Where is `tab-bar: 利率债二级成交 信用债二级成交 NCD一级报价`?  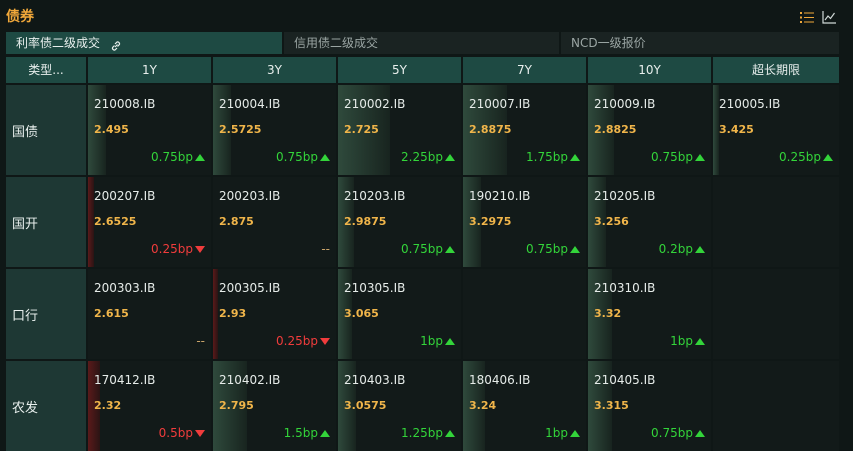
tab-bar: 利率债二级成交 信用债二级成交 NCD一级报价 is located at coordinates (422, 43).